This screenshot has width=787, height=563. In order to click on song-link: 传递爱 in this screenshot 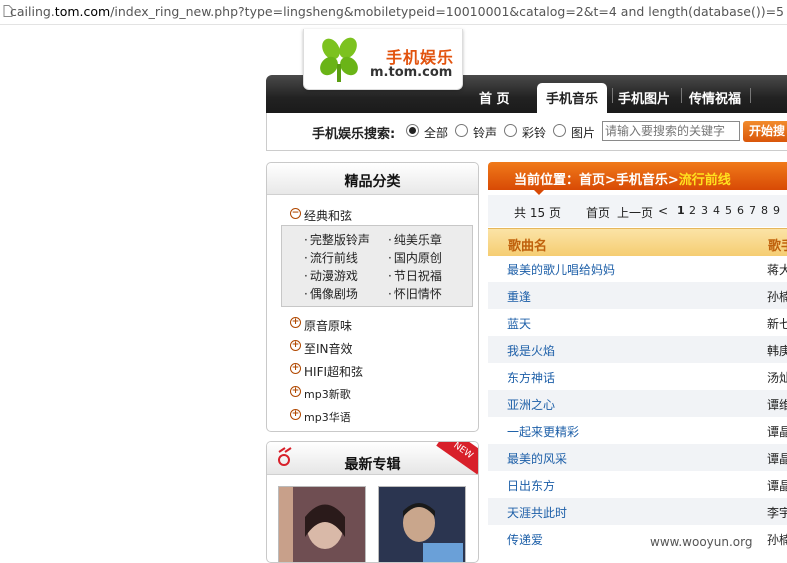, I will do `click(525, 539)`.